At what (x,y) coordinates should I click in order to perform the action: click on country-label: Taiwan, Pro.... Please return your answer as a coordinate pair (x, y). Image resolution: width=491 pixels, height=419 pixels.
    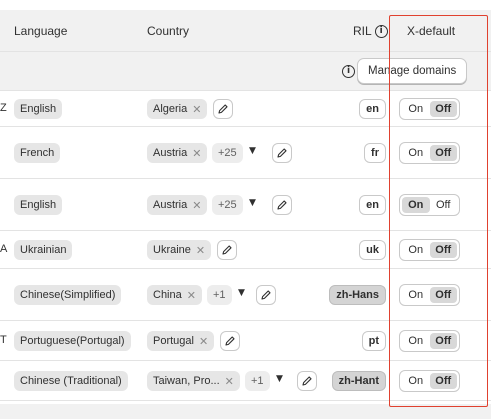
    Looking at the image, I should click on (186, 381).